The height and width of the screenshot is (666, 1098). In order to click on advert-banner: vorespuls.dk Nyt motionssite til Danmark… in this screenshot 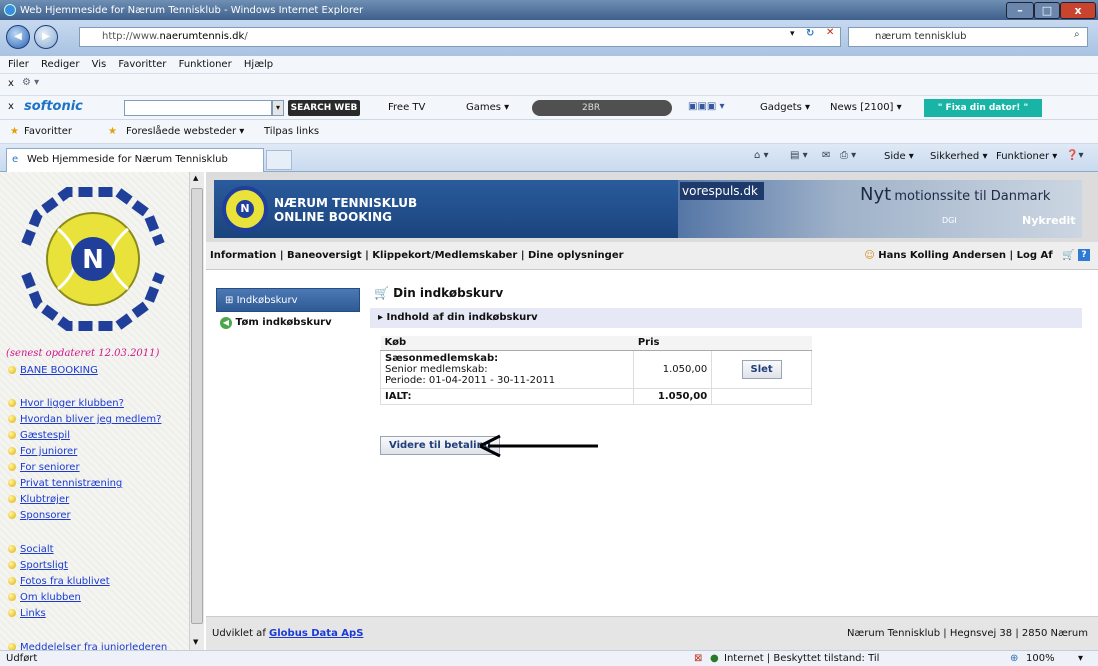, I will do `click(880, 209)`.